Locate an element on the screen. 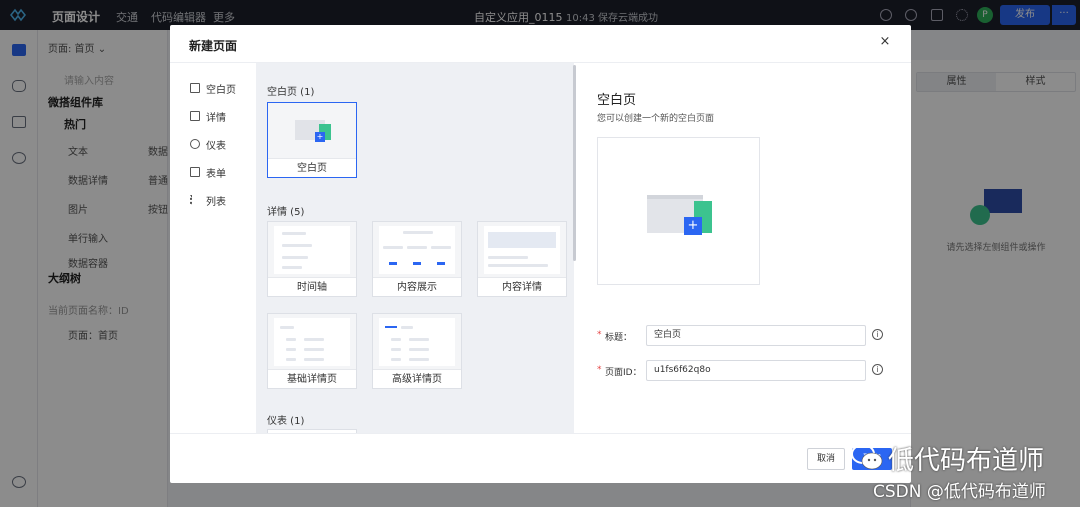  template-label: 内容展示 is located at coordinates (417, 287).